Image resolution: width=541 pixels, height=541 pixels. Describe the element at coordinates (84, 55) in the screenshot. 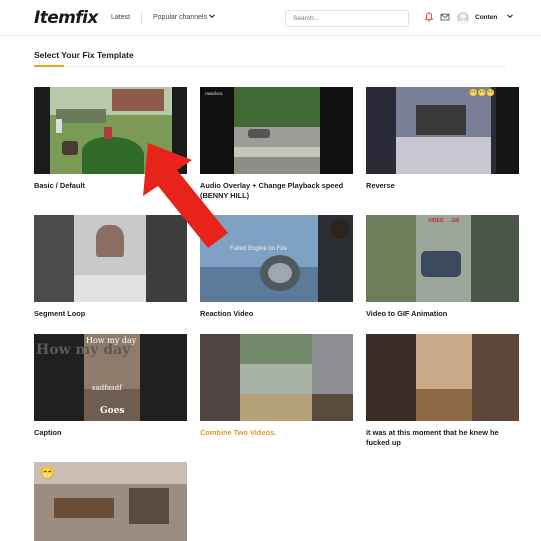

I see `page-title: Select Your Fix Template` at that location.